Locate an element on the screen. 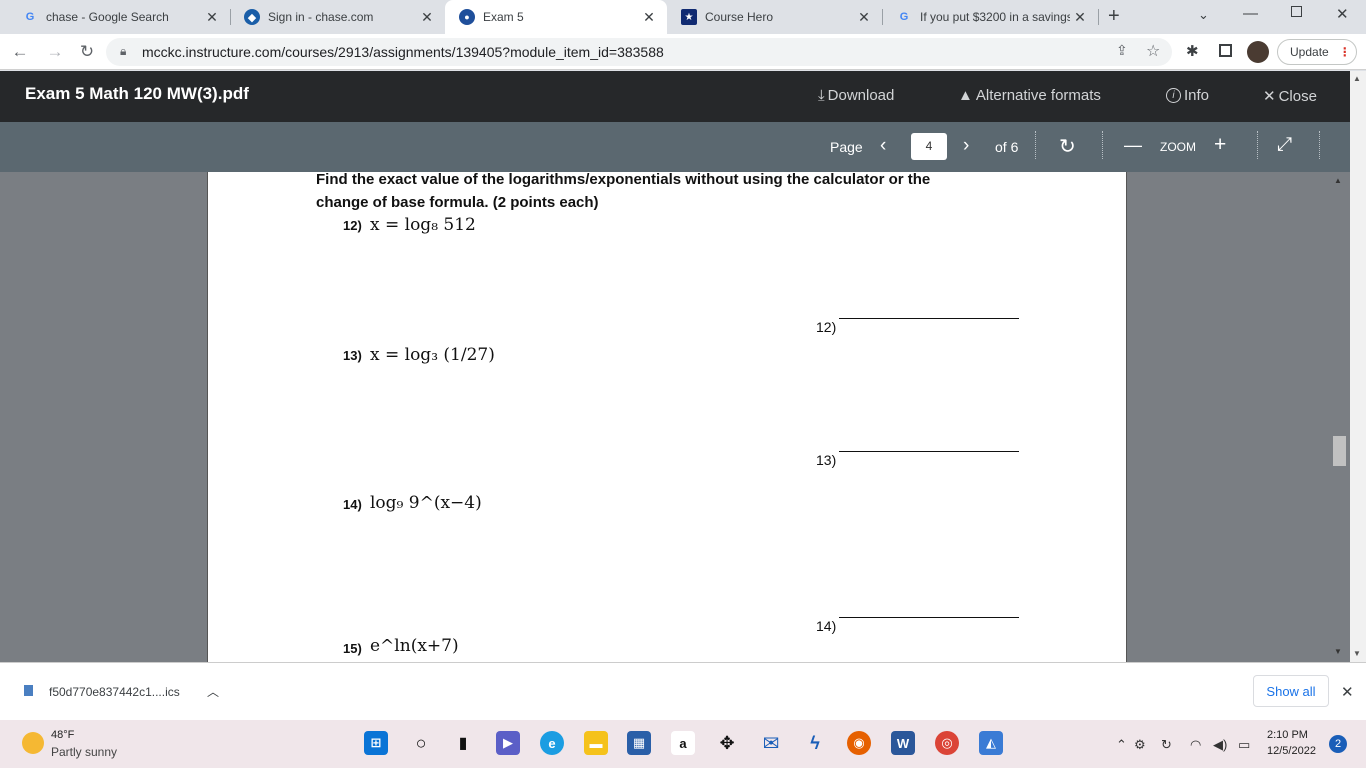 The width and height of the screenshot is (1366, 768). tab-chase-signin: ◆ Sign in - chase.com ✕ is located at coordinates (337, 17).